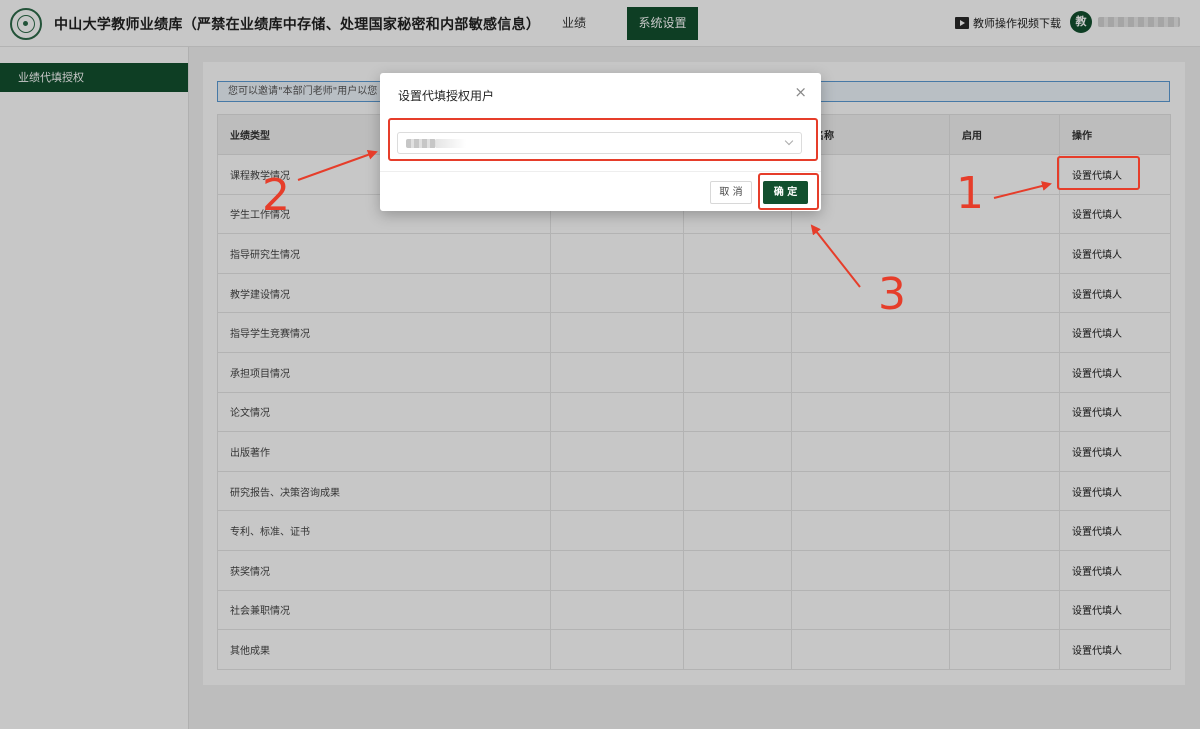 This screenshot has height=729, width=1200. What do you see at coordinates (603, 139) in the screenshot?
I see `annotation-box-user-select` at bounding box center [603, 139].